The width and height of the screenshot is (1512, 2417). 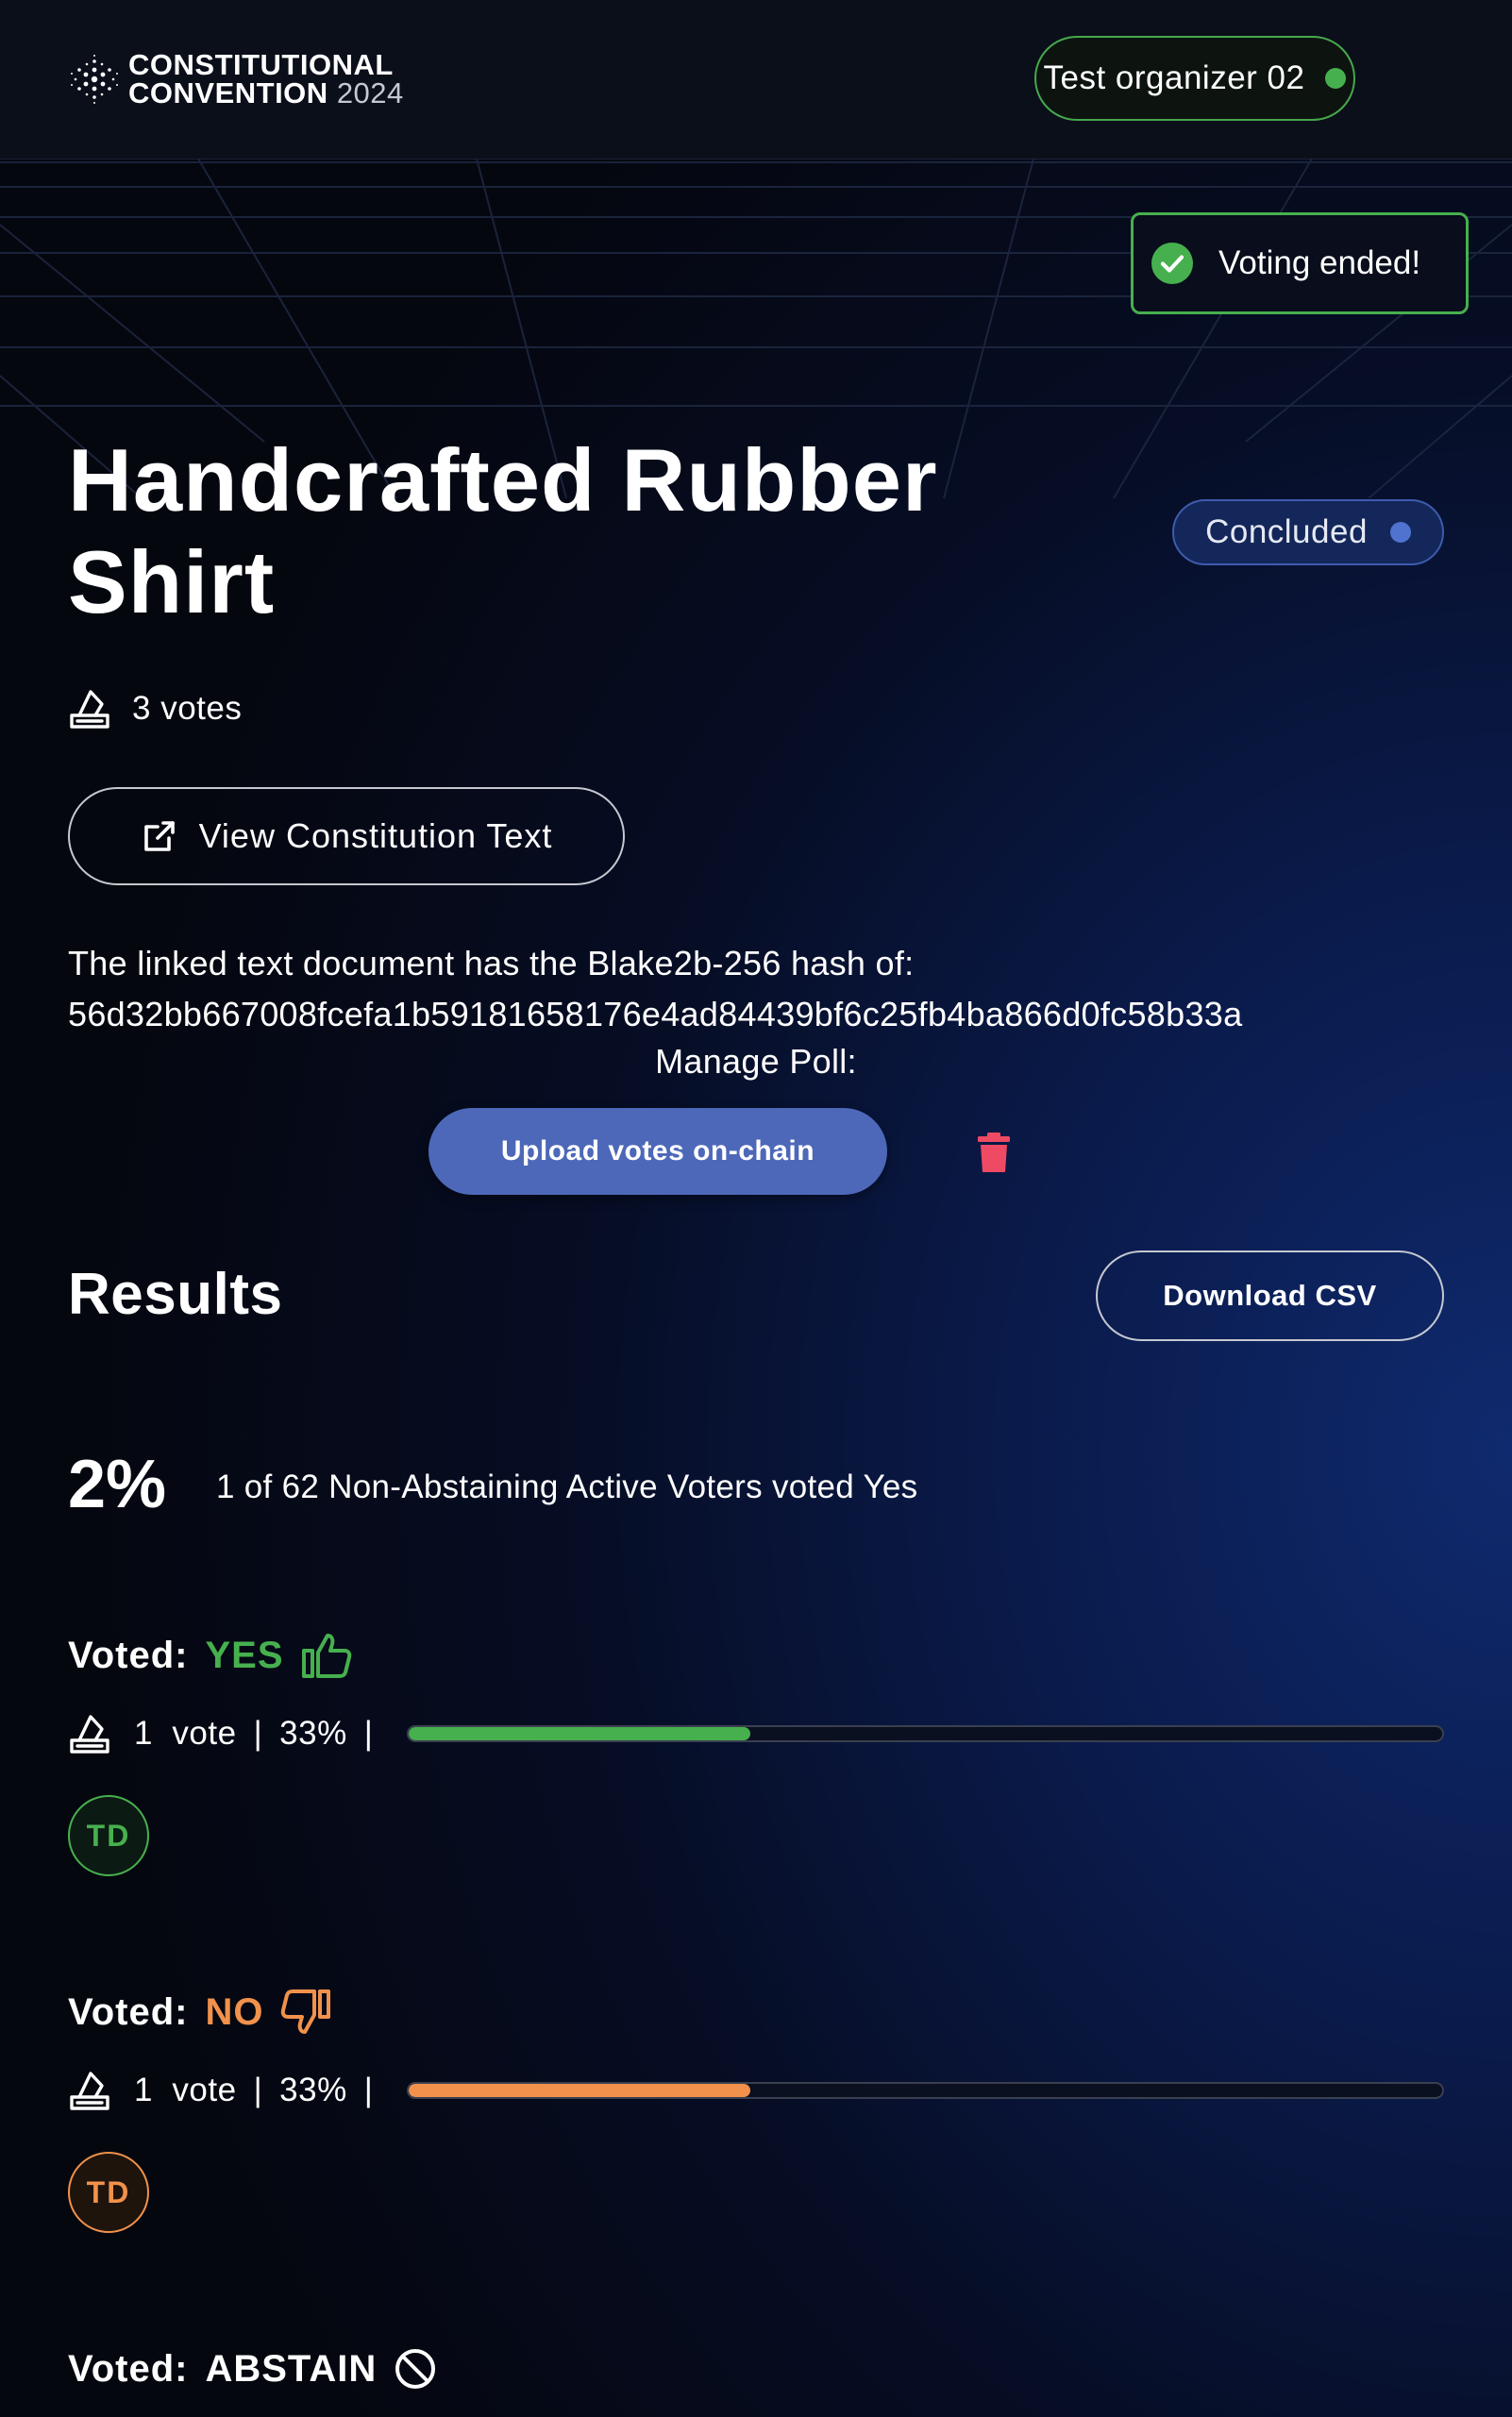 What do you see at coordinates (1270, 1295) in the screenshot?
I see `download-csv-button: Download CSV` at bounding box center [1270, 1295].